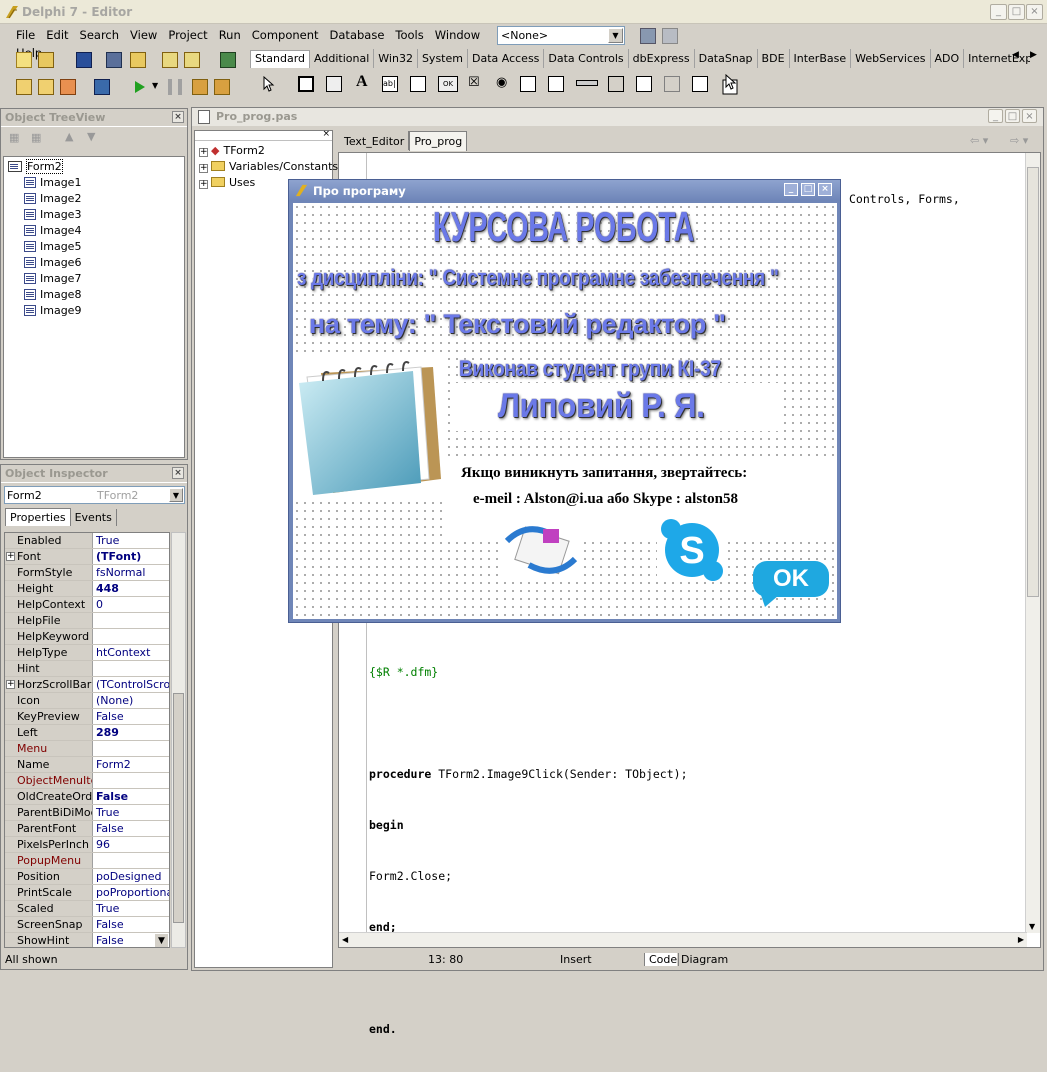 Image resolution: width=1047 pixels, height=1072 pixels. What do you see at coordinates (375, 140) in the screenshot?
I see `tab-text-editor: Text_Editor` at bounding box center [375, 140].